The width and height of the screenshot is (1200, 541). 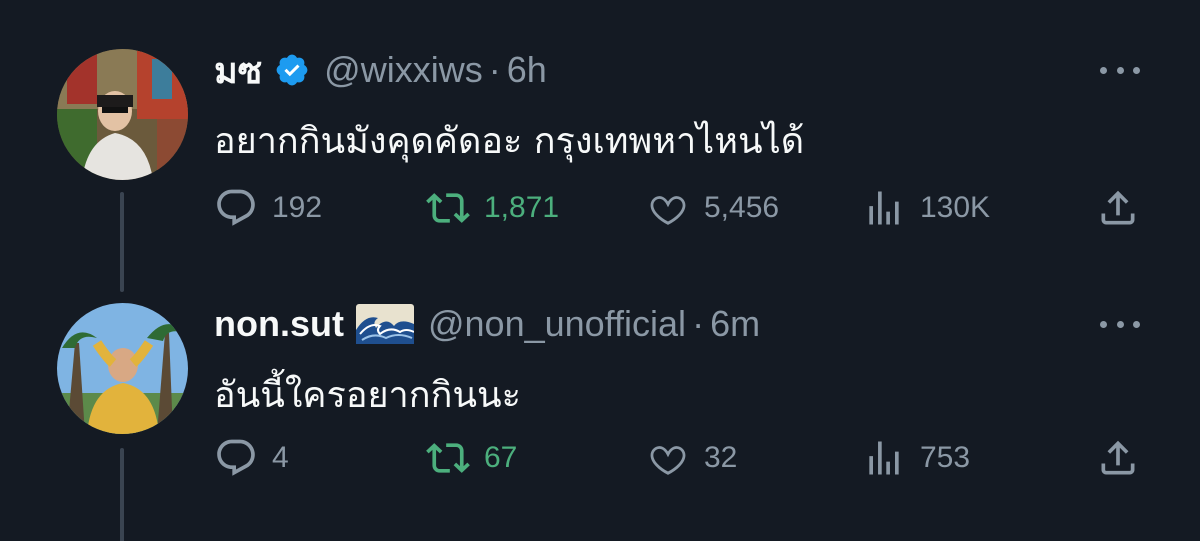 I want to click on user-handle: @wixxiws, so click(x=403, y=70).